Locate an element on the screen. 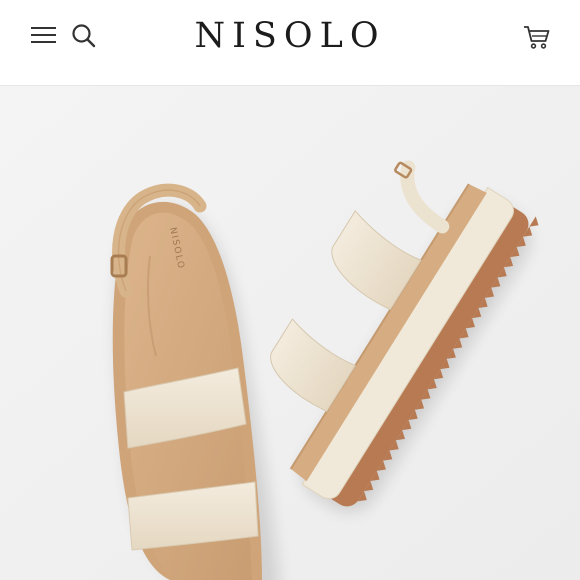 The width and height of the screenshot is (580, 580). site-header: NISOLO is located at coordinates (290, 43).